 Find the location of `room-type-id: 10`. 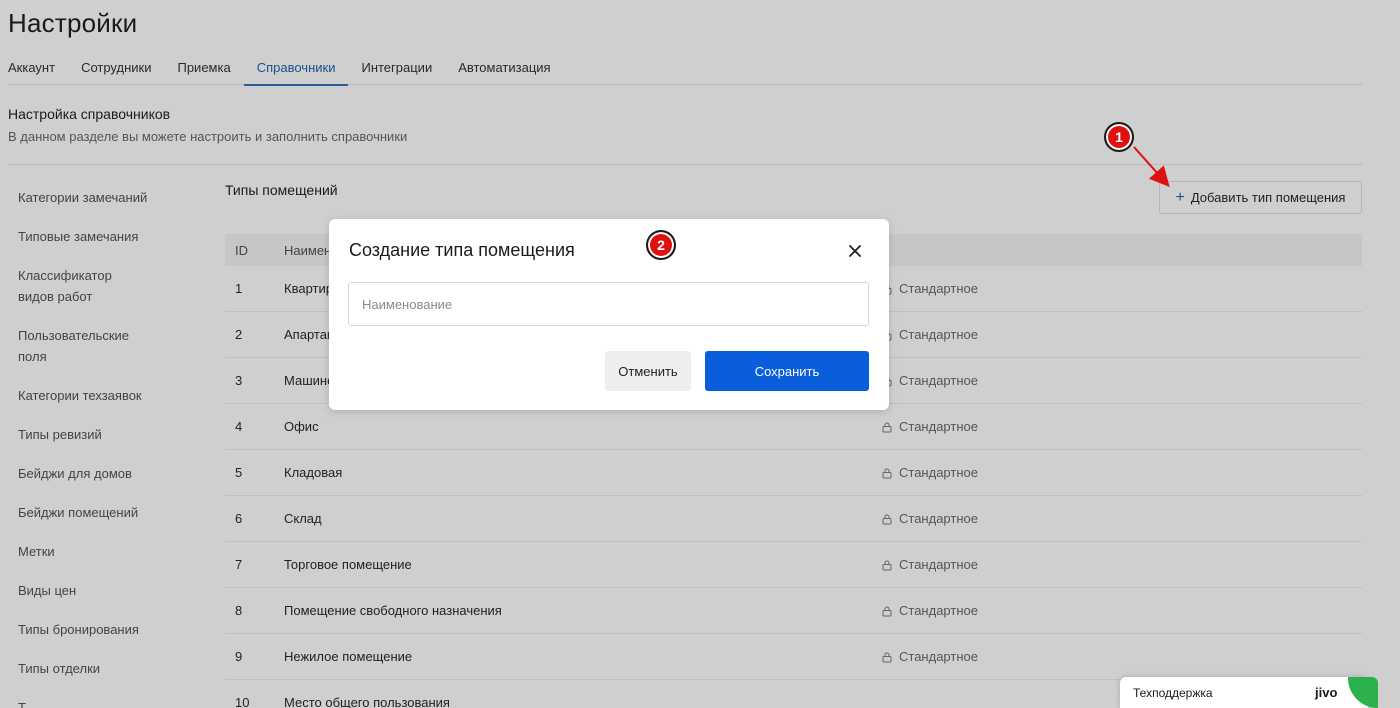

room-type-id: 10 is located at coordinates (242, 701).